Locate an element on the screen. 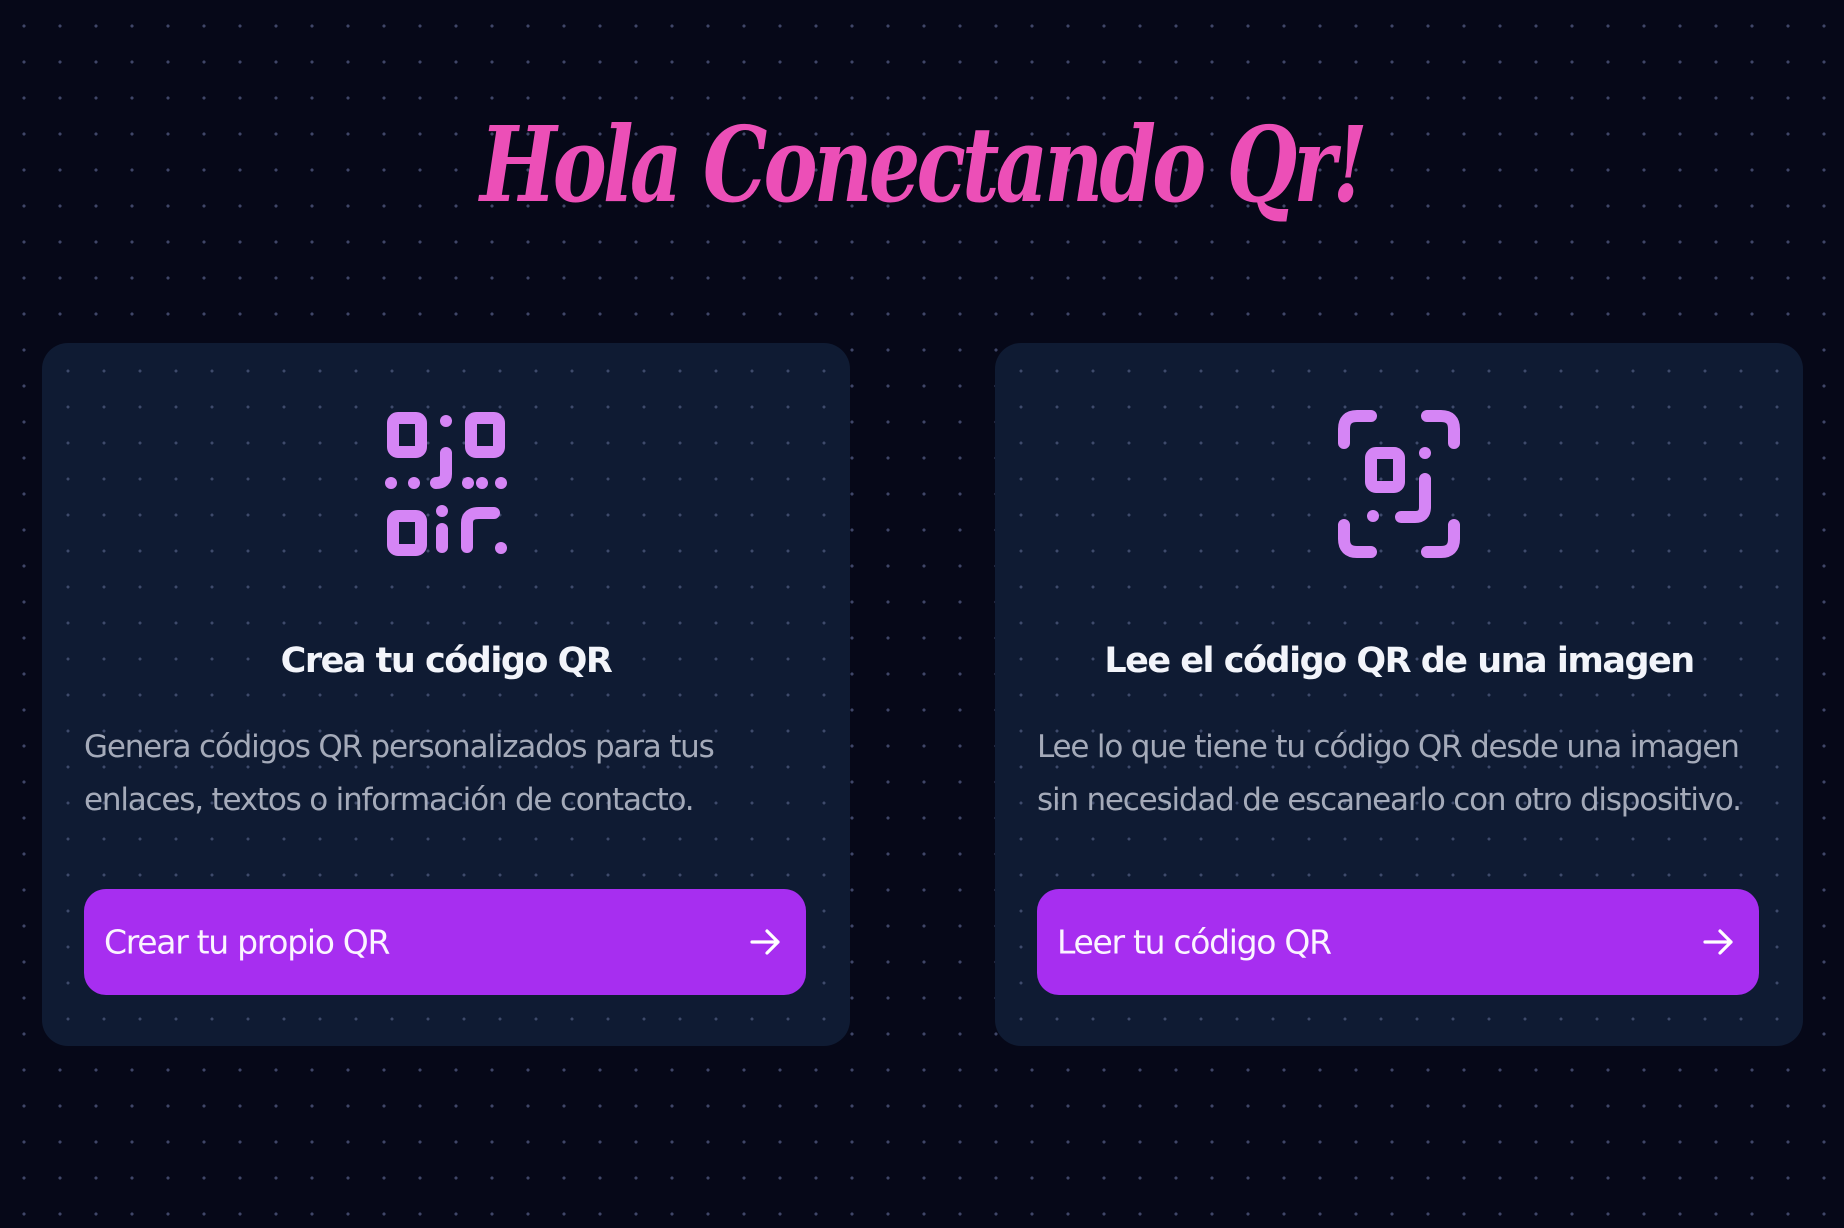  read-qr-button: Leer tu código QR is located at coordinates (1398, 942).